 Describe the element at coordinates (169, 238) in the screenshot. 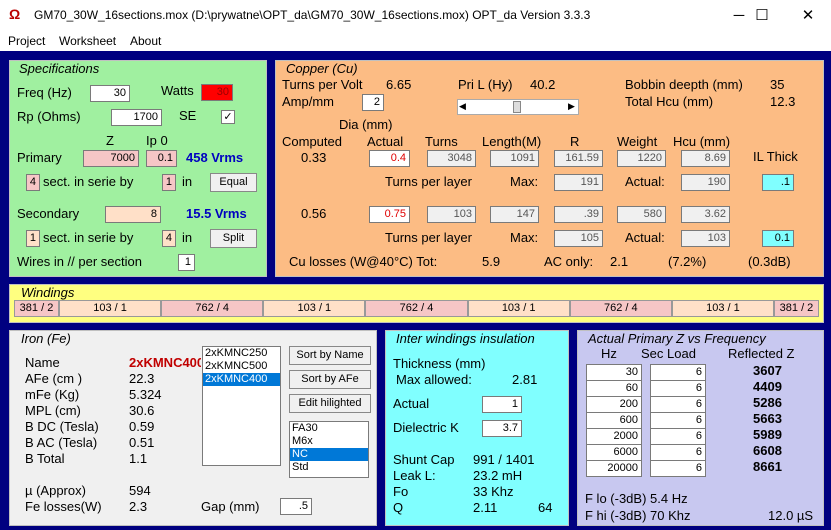

I see `secondary-serie-input: 4` at that location.